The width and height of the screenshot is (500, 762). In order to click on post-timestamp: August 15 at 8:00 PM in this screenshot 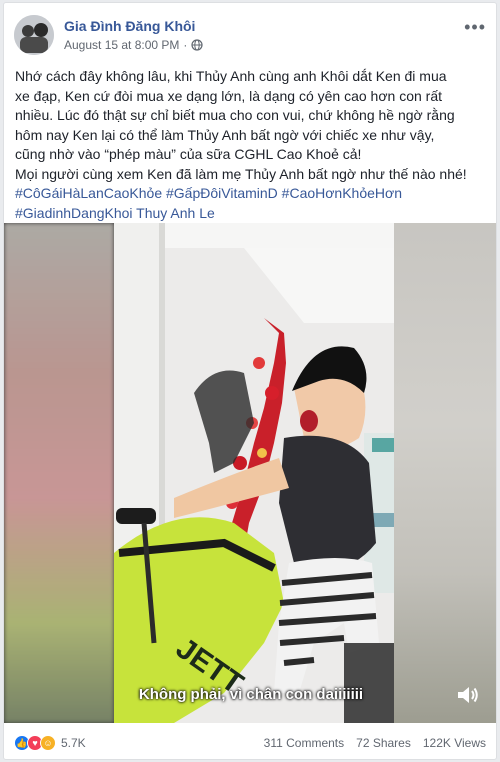, I will do `click(121, 45)`.